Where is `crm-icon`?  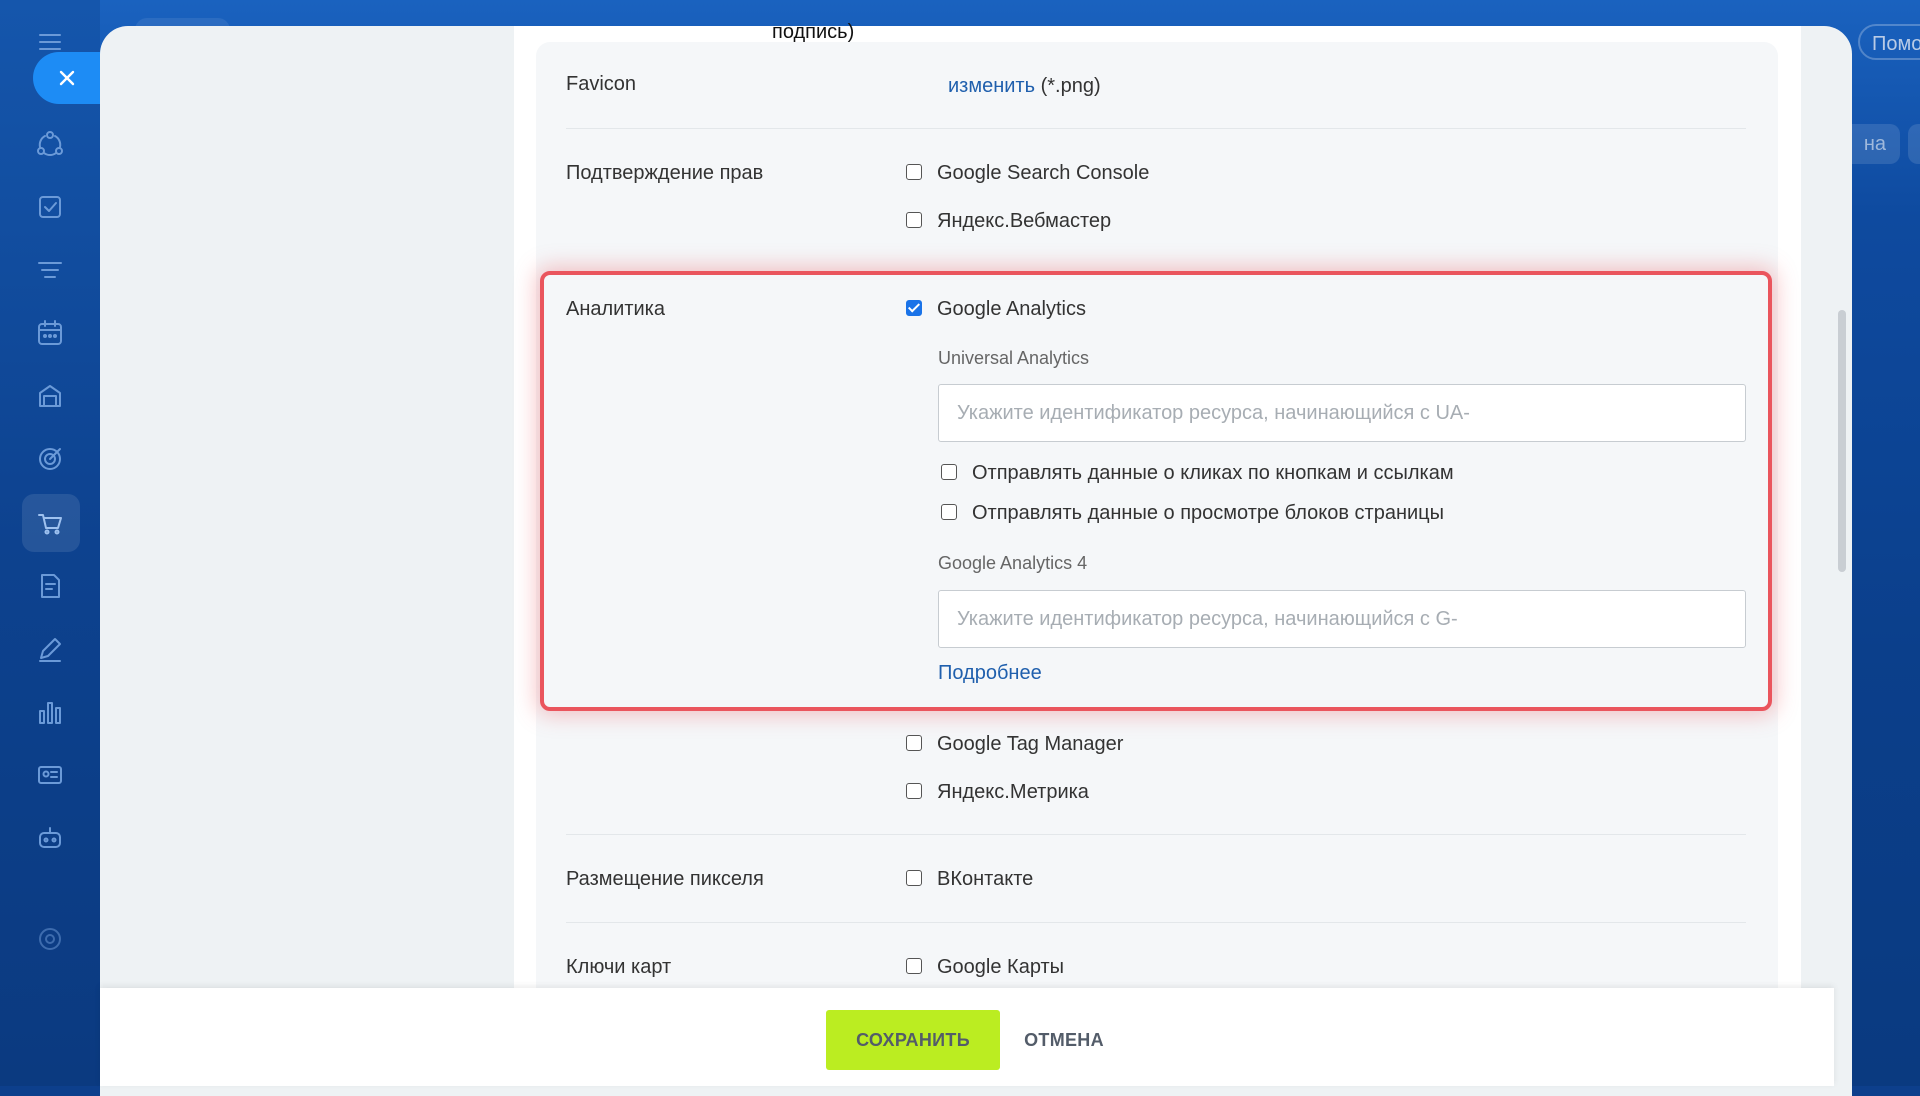 crm-icon is located at coordinates (50, 144).